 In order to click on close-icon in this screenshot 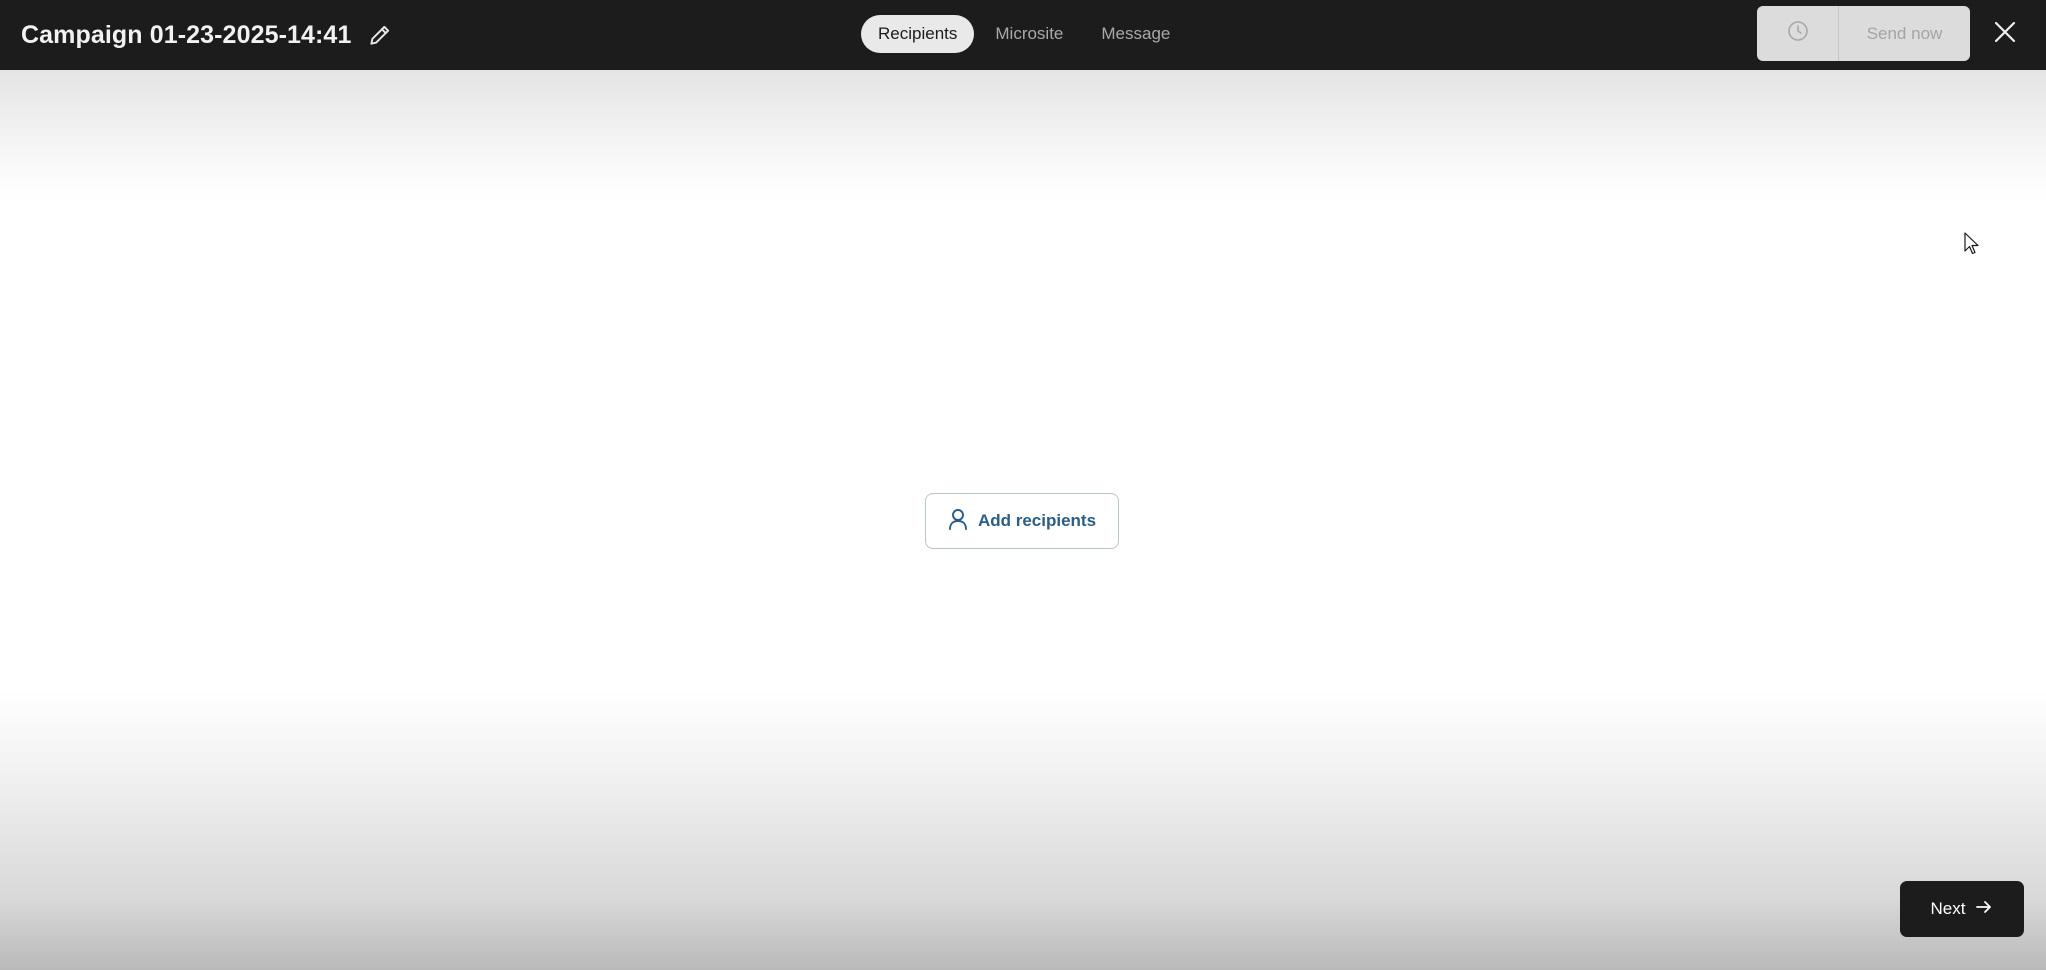, I will do `click(2005, 34)`.